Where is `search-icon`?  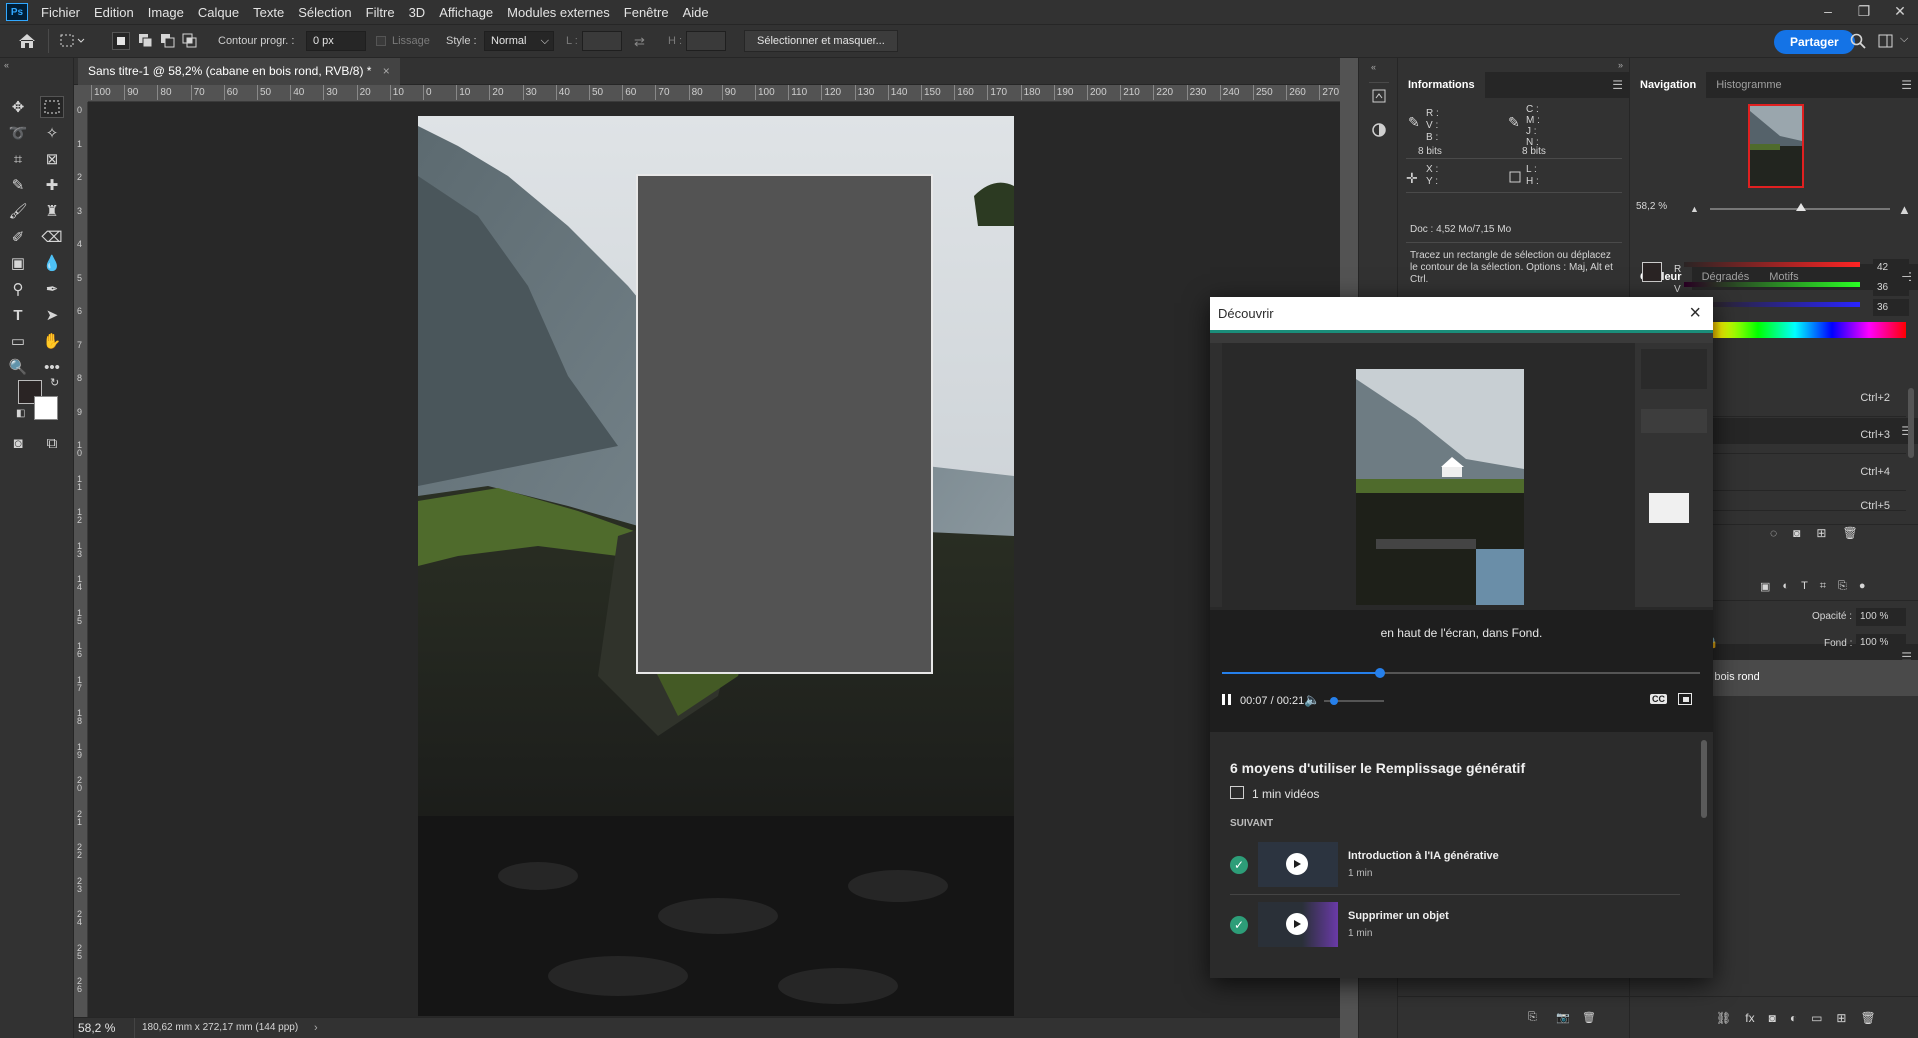 search-icon is located at coordinates (1858, 41).